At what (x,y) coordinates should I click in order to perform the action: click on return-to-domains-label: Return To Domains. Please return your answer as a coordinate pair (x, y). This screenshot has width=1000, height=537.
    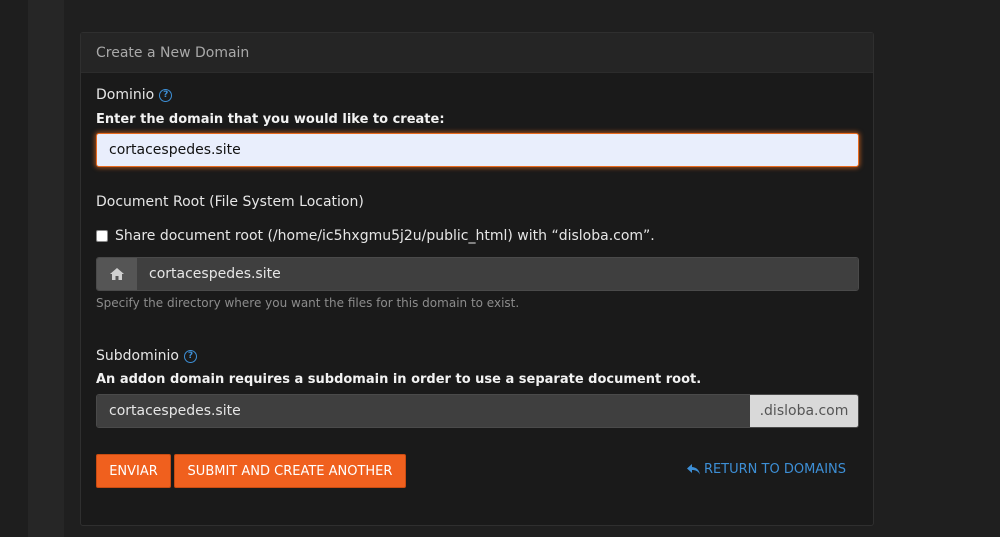
    Looking at the image, I should click on (774, 469).